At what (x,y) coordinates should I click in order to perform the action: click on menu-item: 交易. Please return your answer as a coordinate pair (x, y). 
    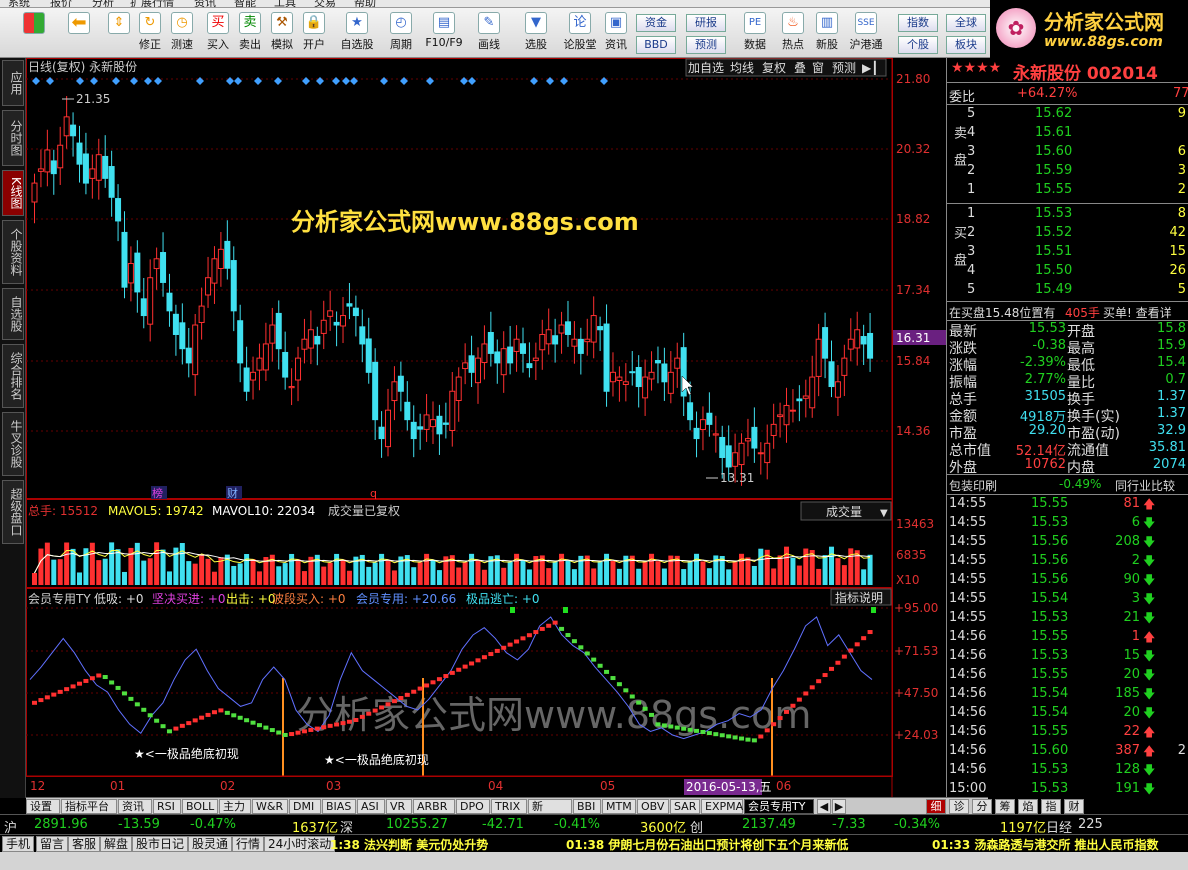
    Looking at the image, I should click on (325, 3).